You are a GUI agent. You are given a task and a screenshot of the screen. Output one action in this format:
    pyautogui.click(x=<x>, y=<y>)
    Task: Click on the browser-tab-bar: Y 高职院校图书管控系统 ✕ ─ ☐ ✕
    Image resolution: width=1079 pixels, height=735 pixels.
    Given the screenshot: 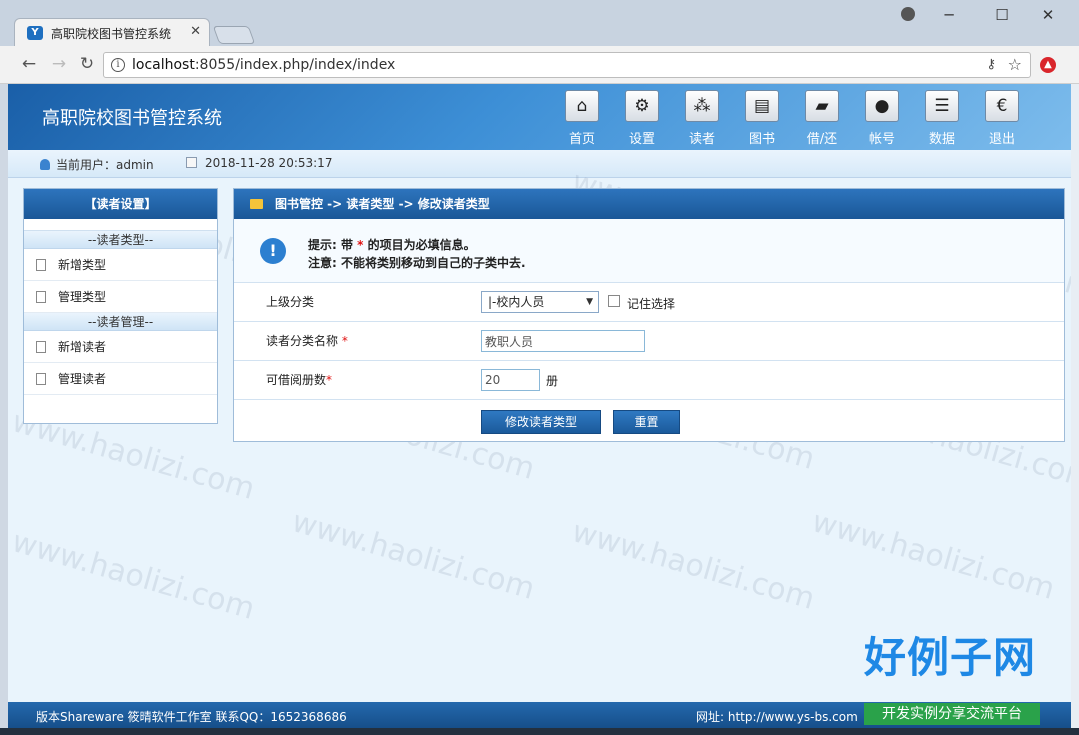 What is the action you would take?
    pyautogui.click(x=539, y=23)
    